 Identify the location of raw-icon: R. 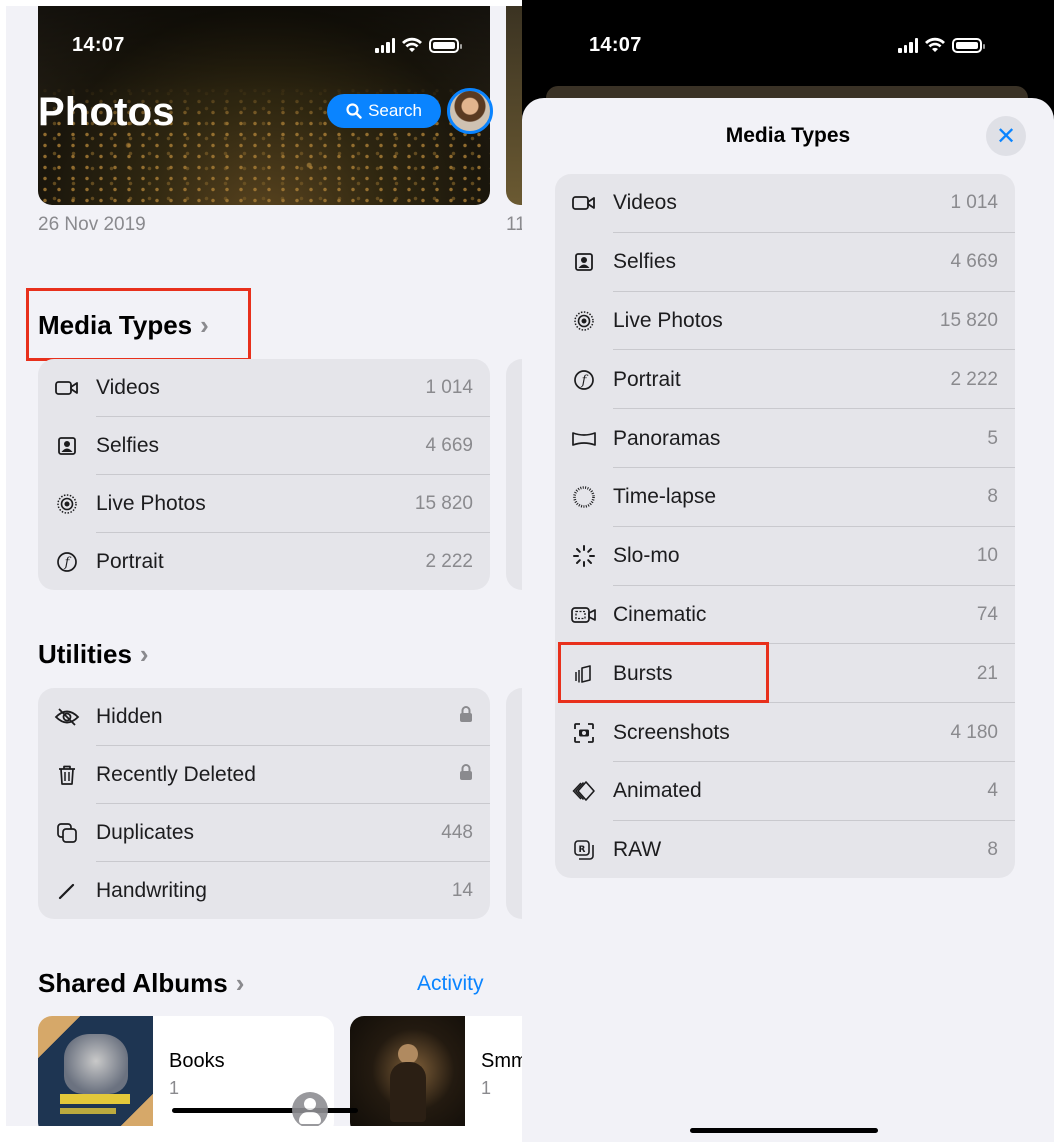
(584, 850).